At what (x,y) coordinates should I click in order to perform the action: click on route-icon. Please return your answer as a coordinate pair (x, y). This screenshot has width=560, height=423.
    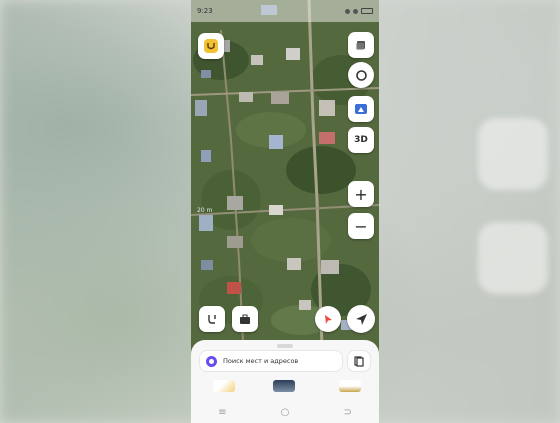
    Looking at the image, I should click on (212, 319).